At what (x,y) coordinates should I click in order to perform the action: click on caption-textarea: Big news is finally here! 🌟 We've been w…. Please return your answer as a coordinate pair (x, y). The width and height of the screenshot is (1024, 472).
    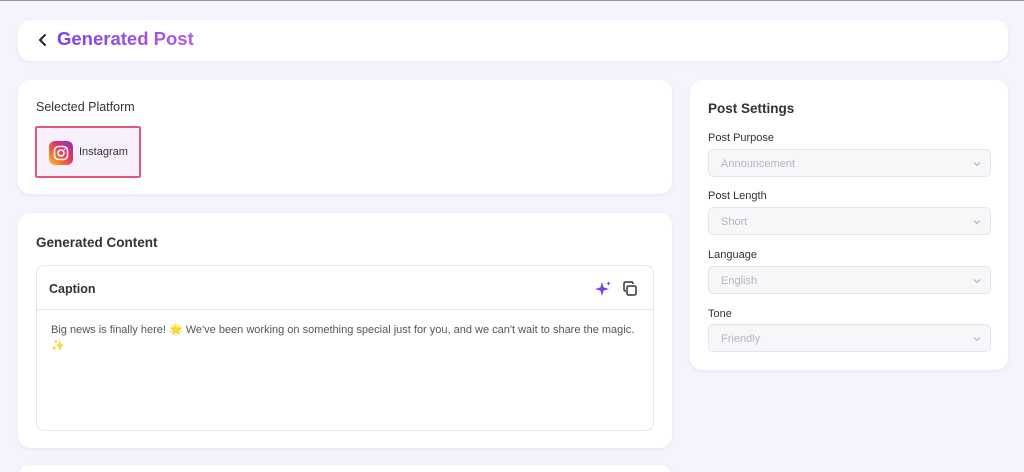
    Looking at the image, I should click on (346, 338).